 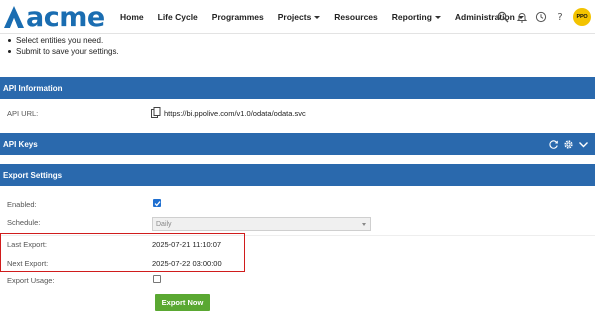 I want to click on export-usage-label: Export Usage:, so click(x=31, y=280).